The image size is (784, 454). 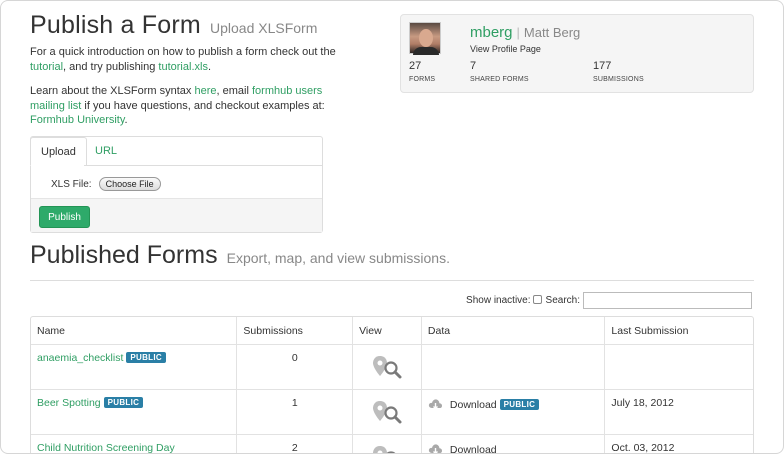 What do you see at coordinates (203, 165) in the screenshot?
I see `tabs-divider` at bounding box center [203, 165].